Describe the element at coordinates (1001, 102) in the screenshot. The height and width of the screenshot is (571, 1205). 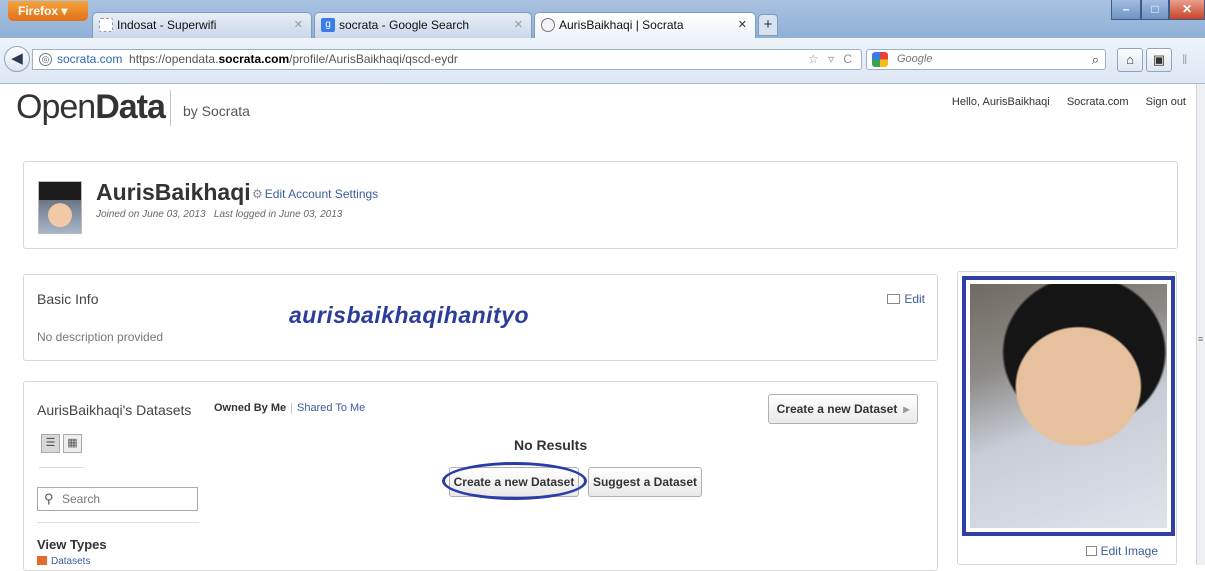
I see `greeting-link: Hello, AurisBaikhaqi` at that location.